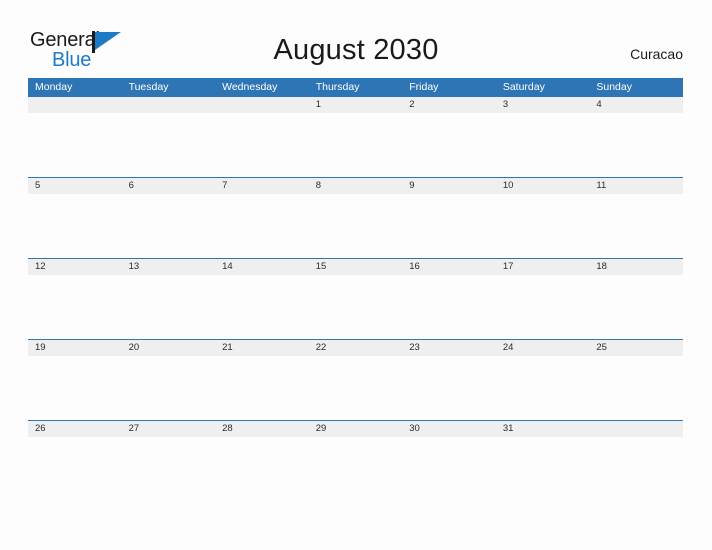  I want to click on location-label: Curacao, so click(656, 54).